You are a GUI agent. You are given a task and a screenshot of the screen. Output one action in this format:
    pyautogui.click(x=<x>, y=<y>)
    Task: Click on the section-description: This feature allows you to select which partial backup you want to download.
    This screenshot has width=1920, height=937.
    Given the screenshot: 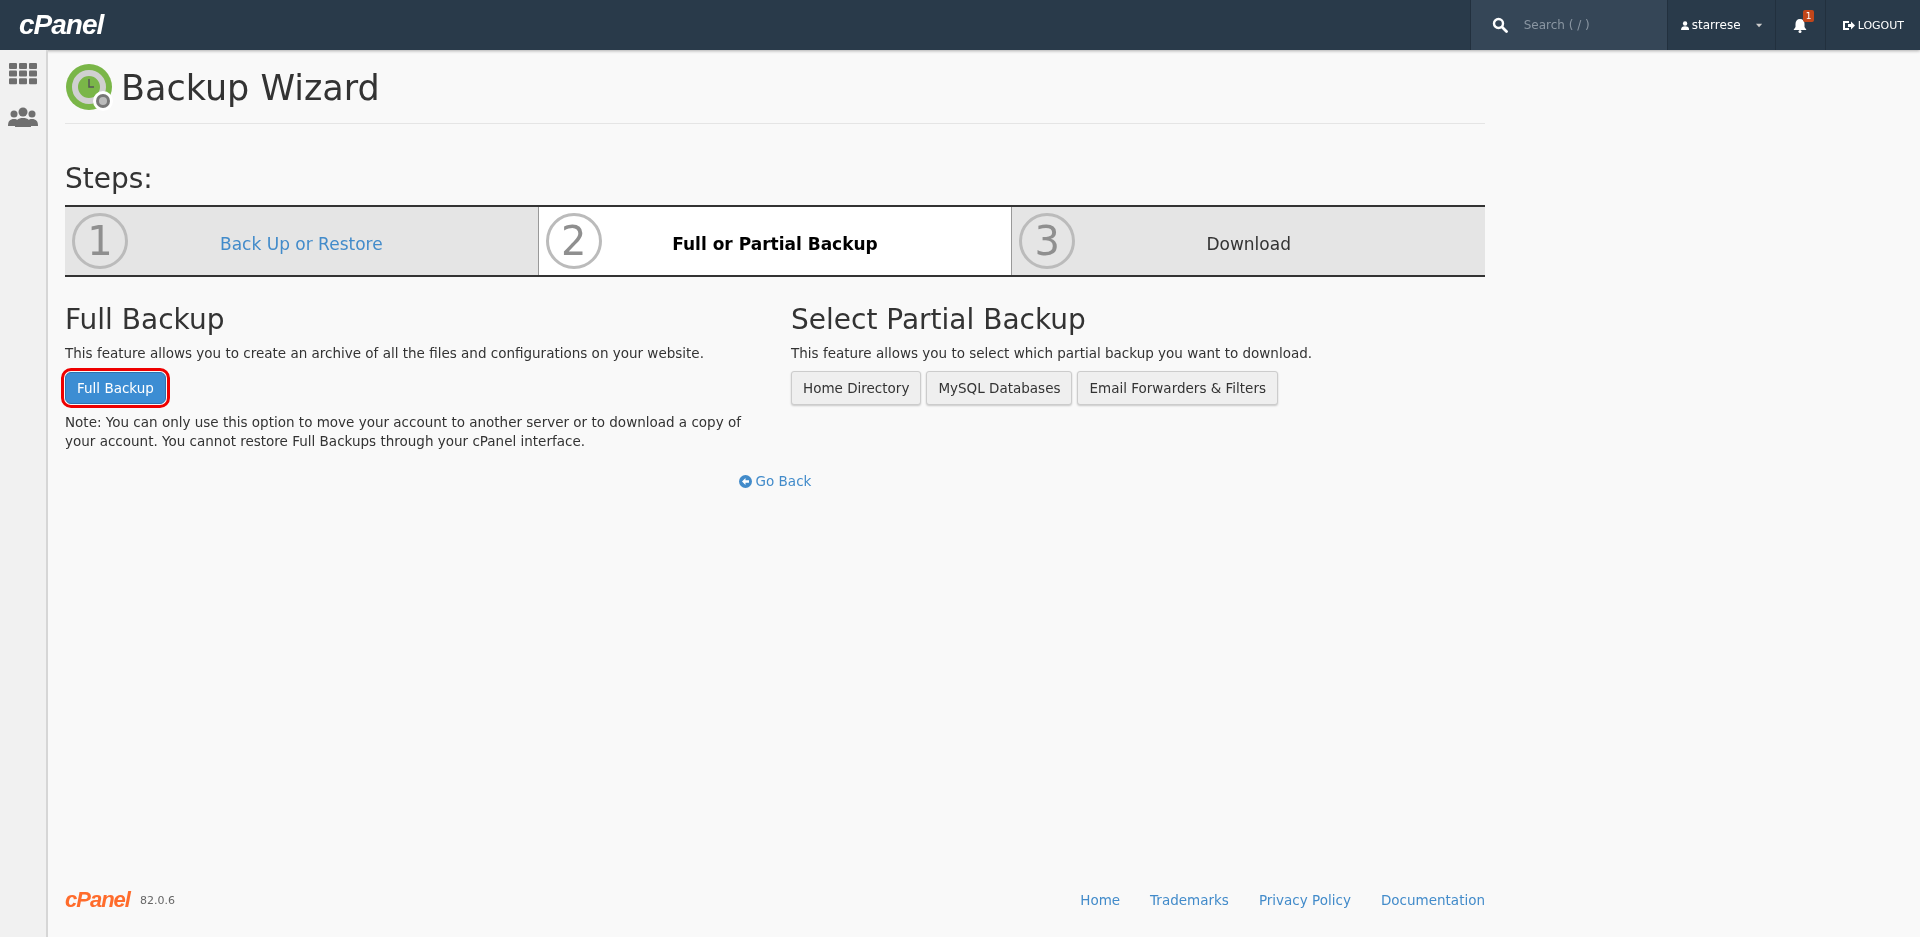 What is the action you would take?
    pyautogui.click(x=1052, y=353)
    